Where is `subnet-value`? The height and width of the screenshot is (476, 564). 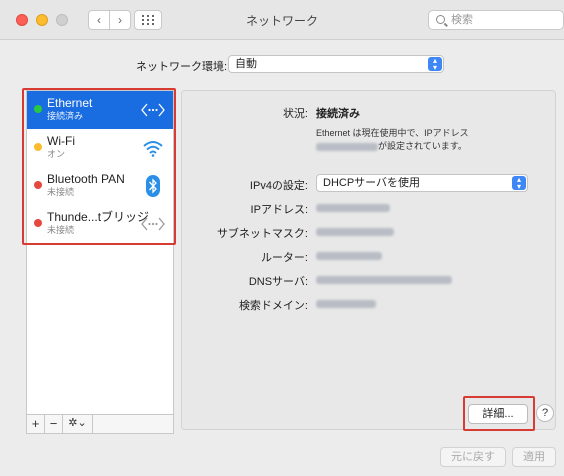 subnet-value is located at coordinates (355, 232).